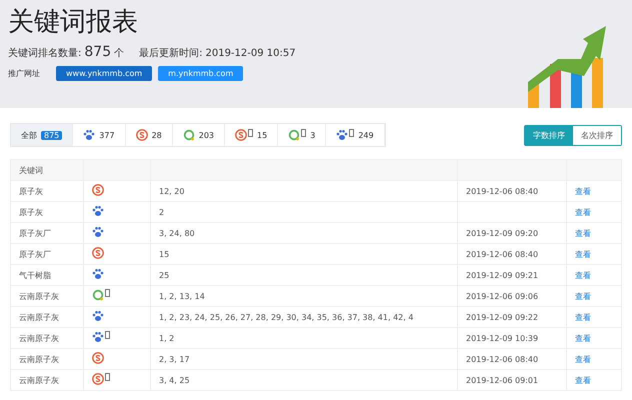  What do you see at coordinates (24, 73) in the screenshot?
I see `links-label: 推广网址` at bounding box center [24, 73].